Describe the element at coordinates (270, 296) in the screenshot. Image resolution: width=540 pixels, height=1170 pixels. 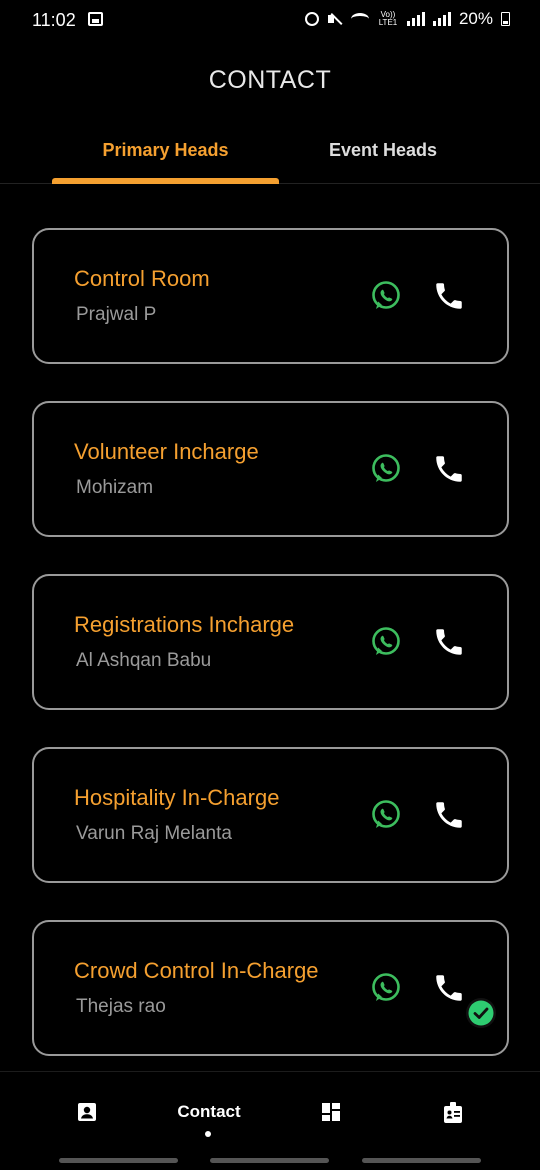
I see `contact-card: Control Room Prajwal P` at that location.